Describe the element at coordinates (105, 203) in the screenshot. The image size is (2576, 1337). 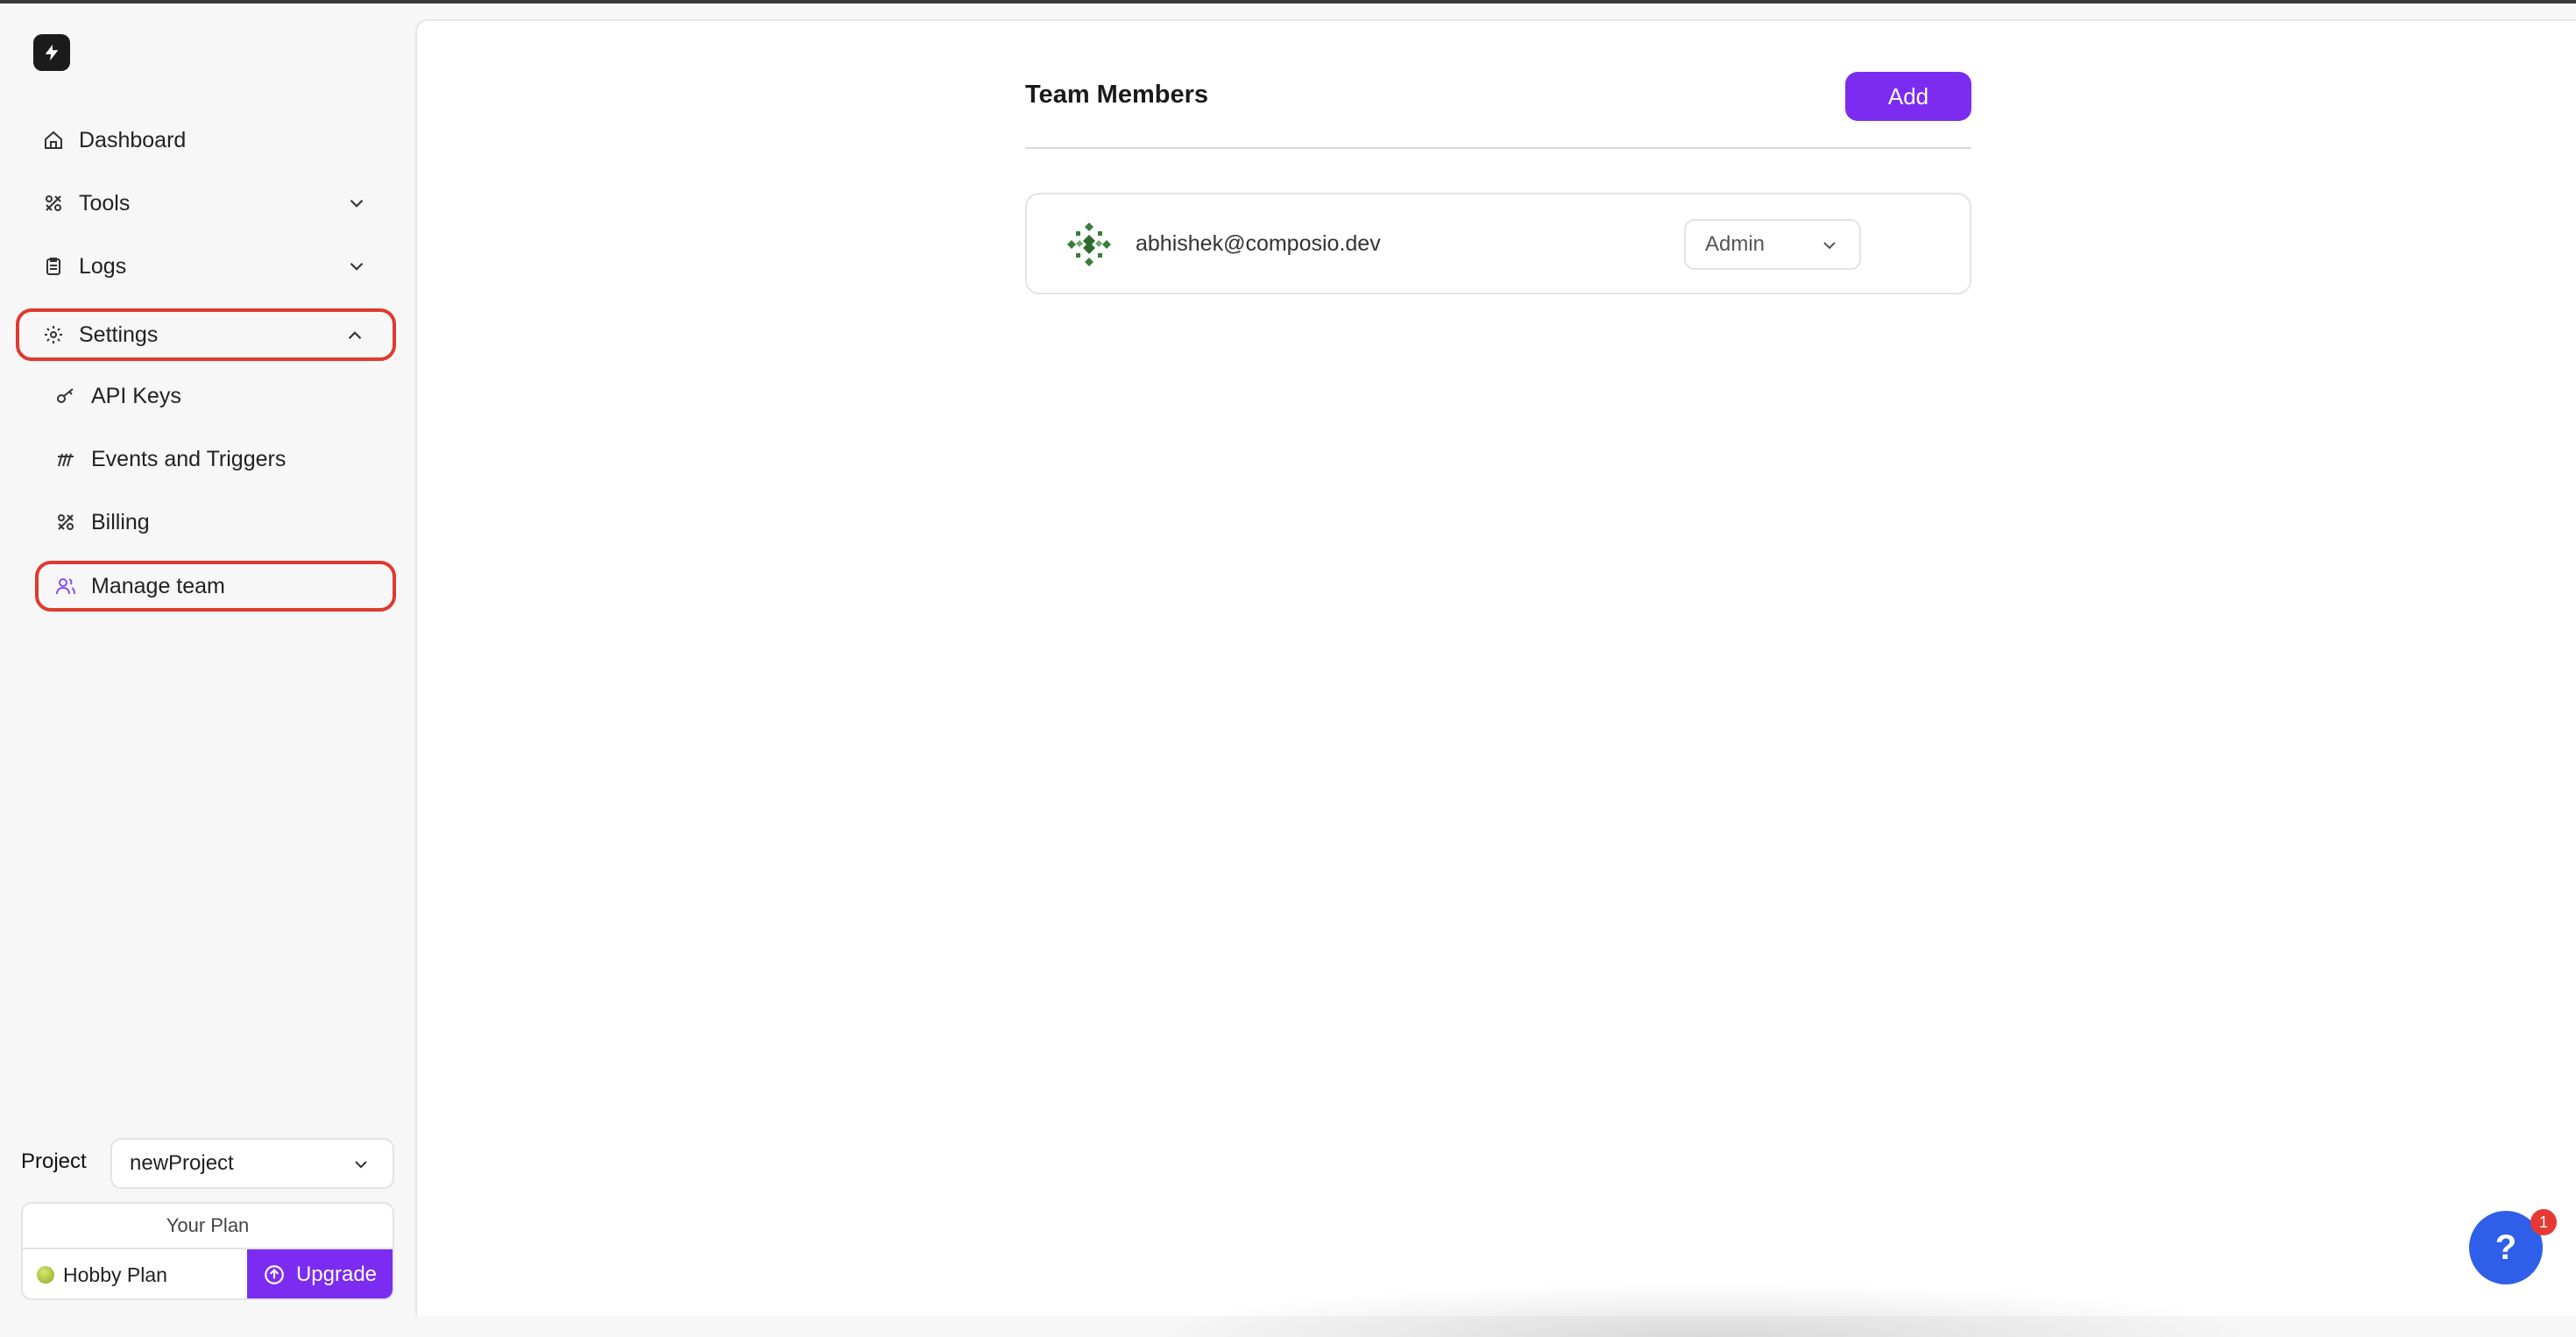
I see `sidebar-item-label: Tools` at that location.